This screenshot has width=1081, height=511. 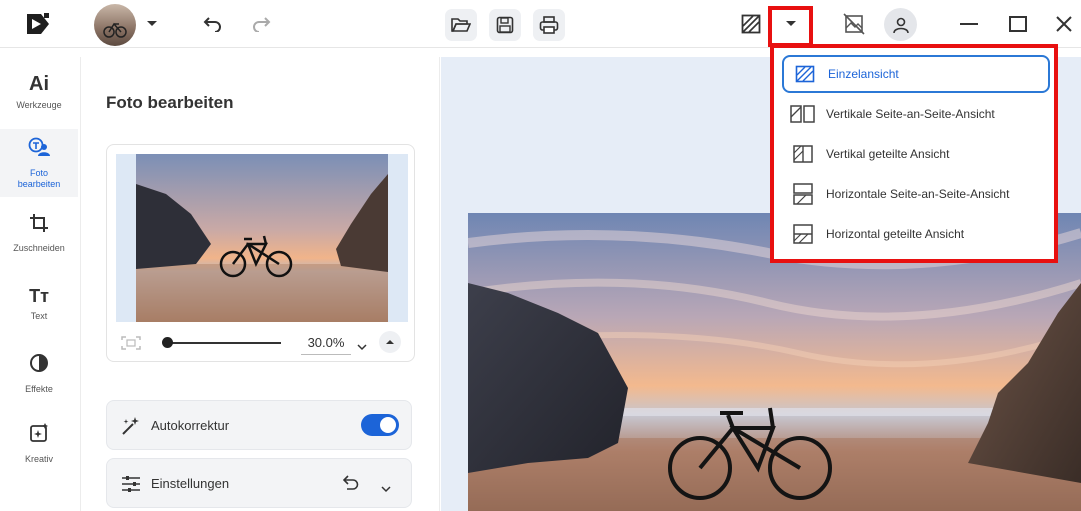 What do you see at coordinates (803, 154) in the screenshot?
I see `vertical-split-icon` at bounding box center [803, 154].